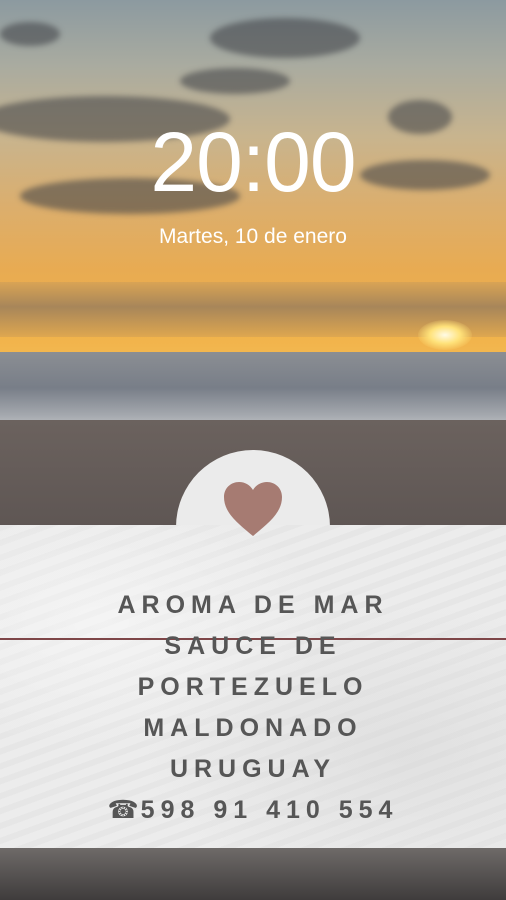  I want to click on card-line-place-2: PORTEZUELO, so click(253, 687).